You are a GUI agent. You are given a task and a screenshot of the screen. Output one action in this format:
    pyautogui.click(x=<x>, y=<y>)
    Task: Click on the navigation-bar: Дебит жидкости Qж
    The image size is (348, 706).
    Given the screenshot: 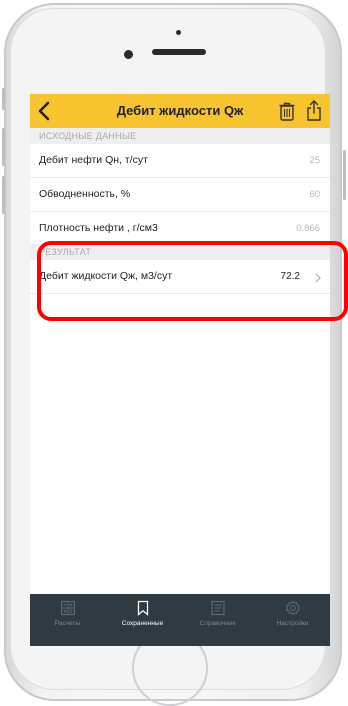 What is the action you would take?
    pyautogui.click(x=180, y=111)
    